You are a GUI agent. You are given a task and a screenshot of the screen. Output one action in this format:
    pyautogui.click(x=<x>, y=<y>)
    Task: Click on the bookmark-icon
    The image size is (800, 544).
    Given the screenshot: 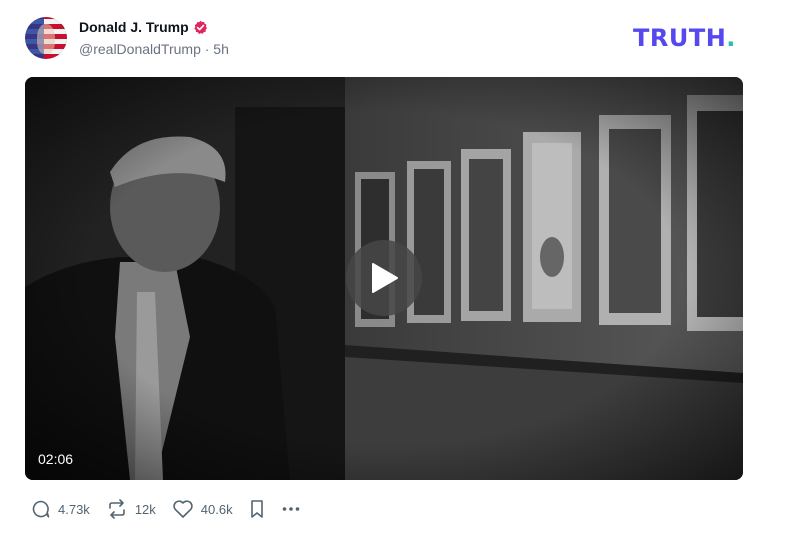 What is the action you would take?
    pyautogui.click(x=256, y=509)
    